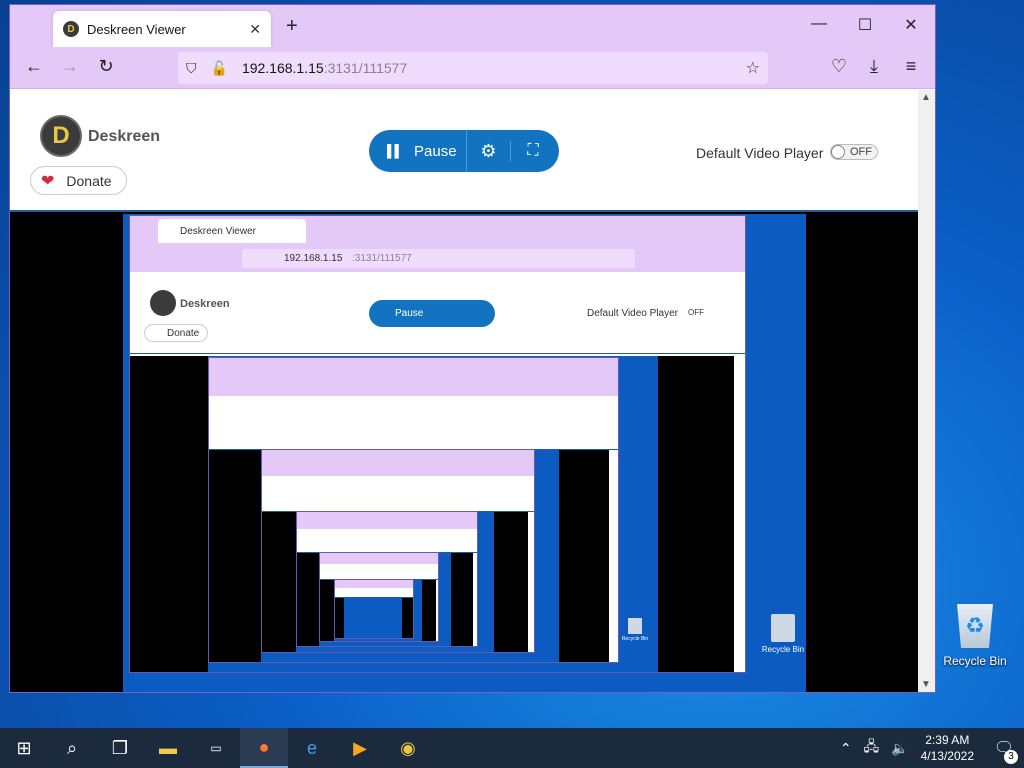 The height and width of the screenshot is (768, 1024). I want to click on terminal-button: ▭, so click(216, 748).